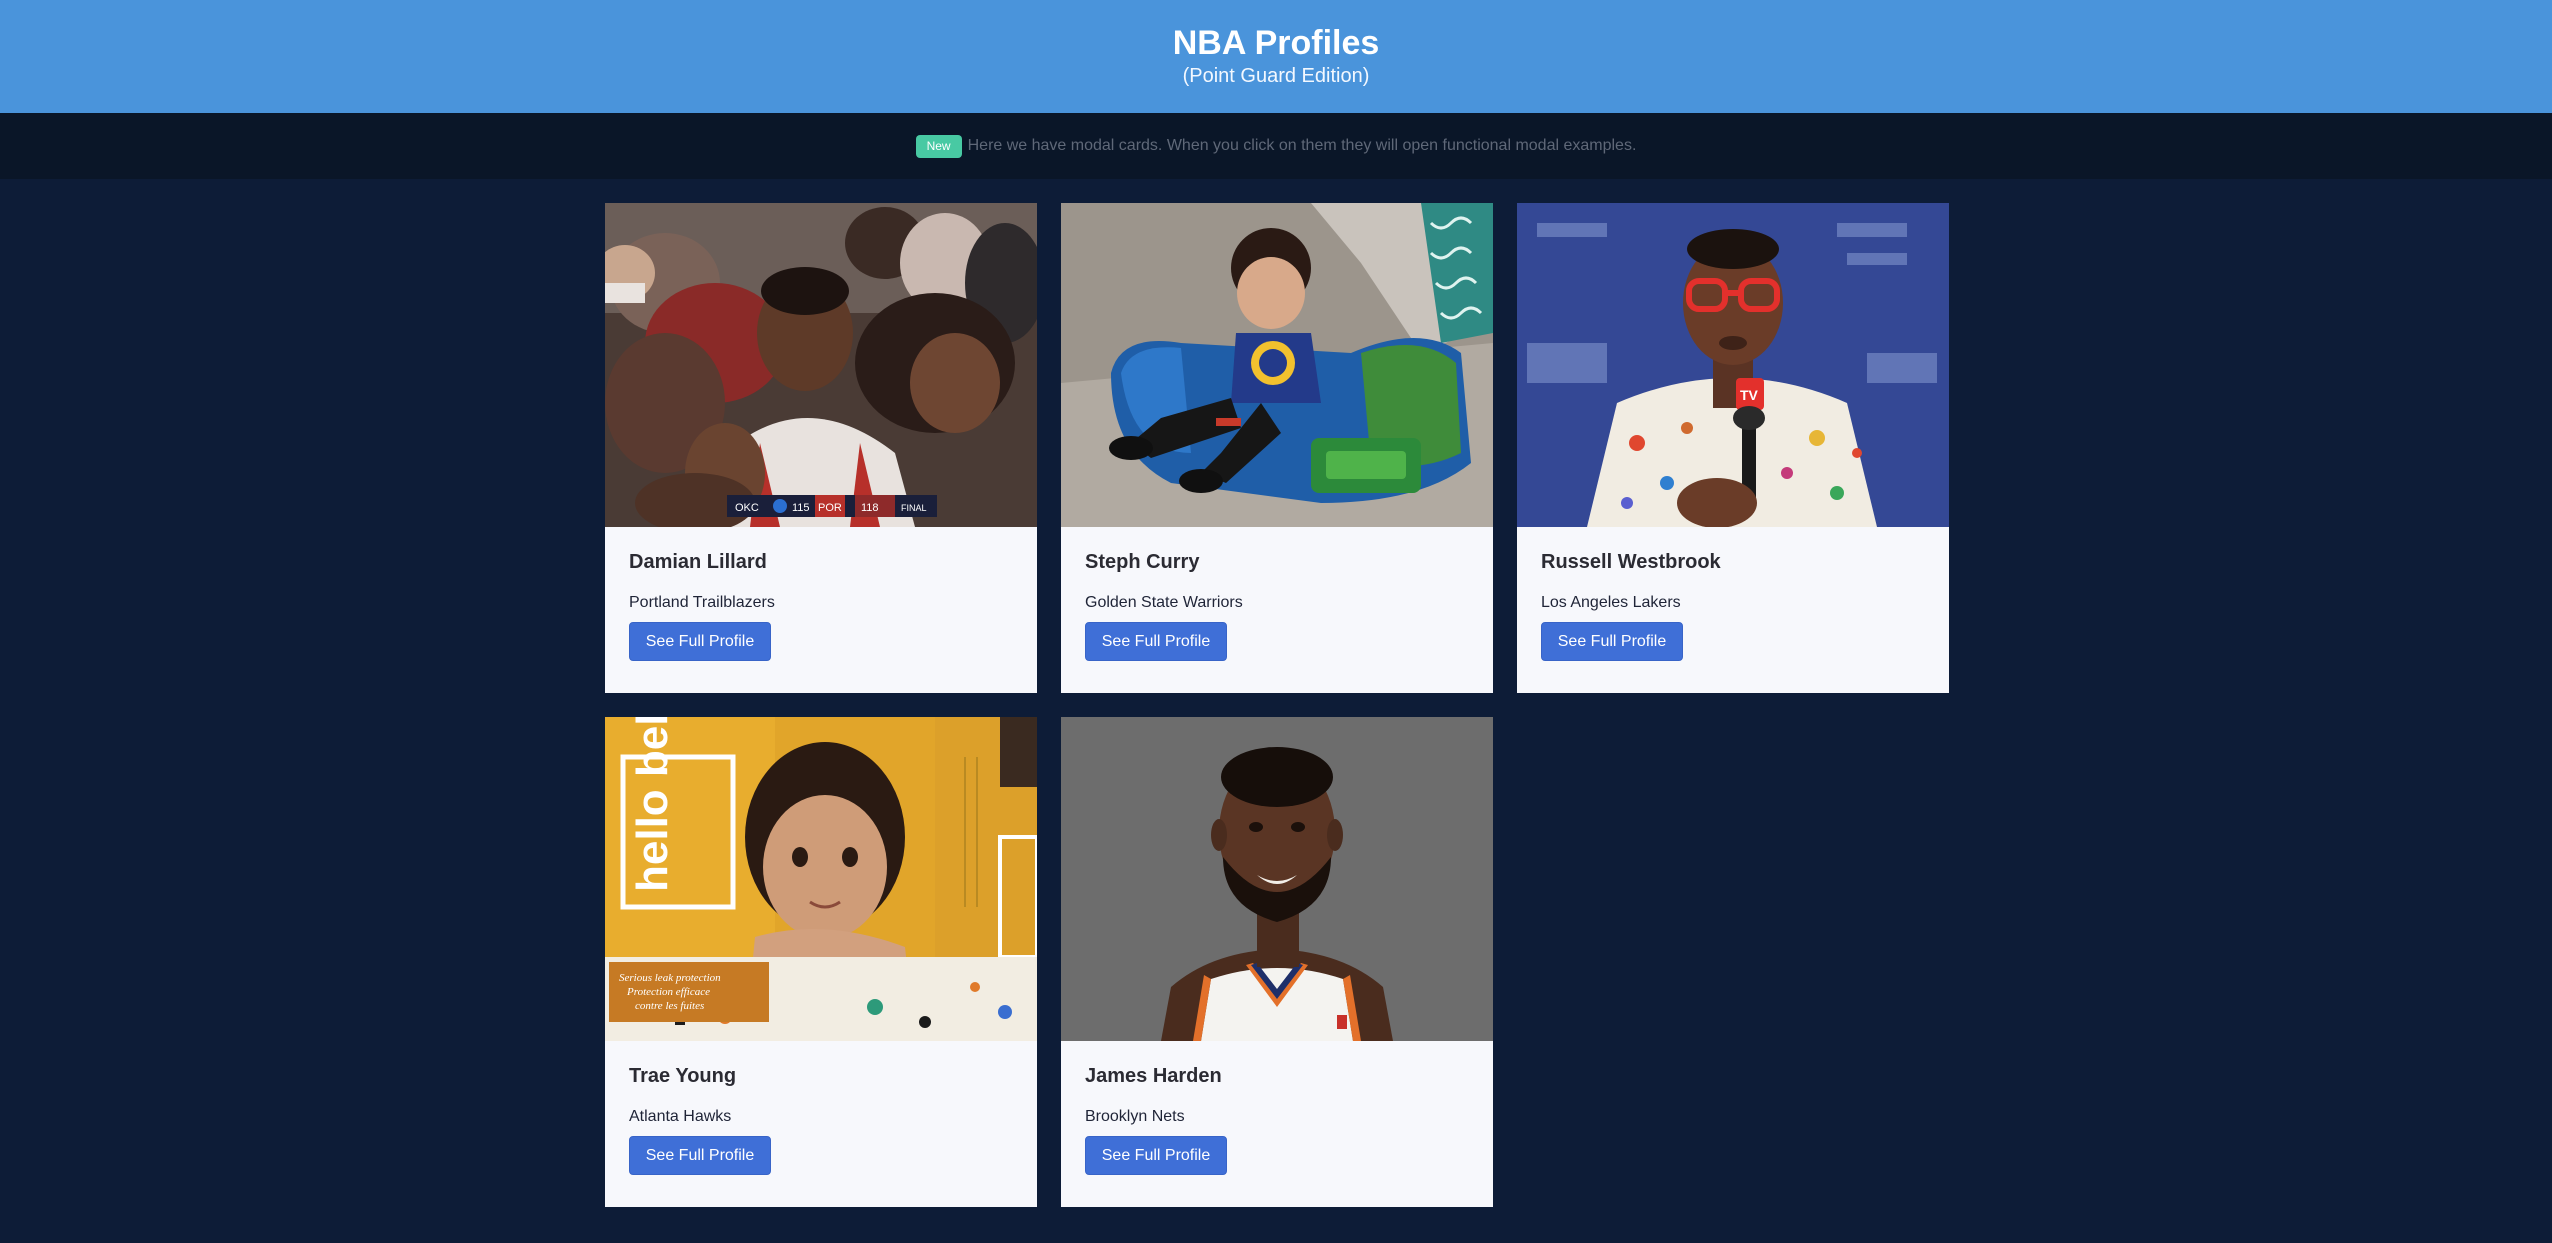  I want to click on page-header: NBA Profiles (Point Guard Edition), so click(1276, 56).